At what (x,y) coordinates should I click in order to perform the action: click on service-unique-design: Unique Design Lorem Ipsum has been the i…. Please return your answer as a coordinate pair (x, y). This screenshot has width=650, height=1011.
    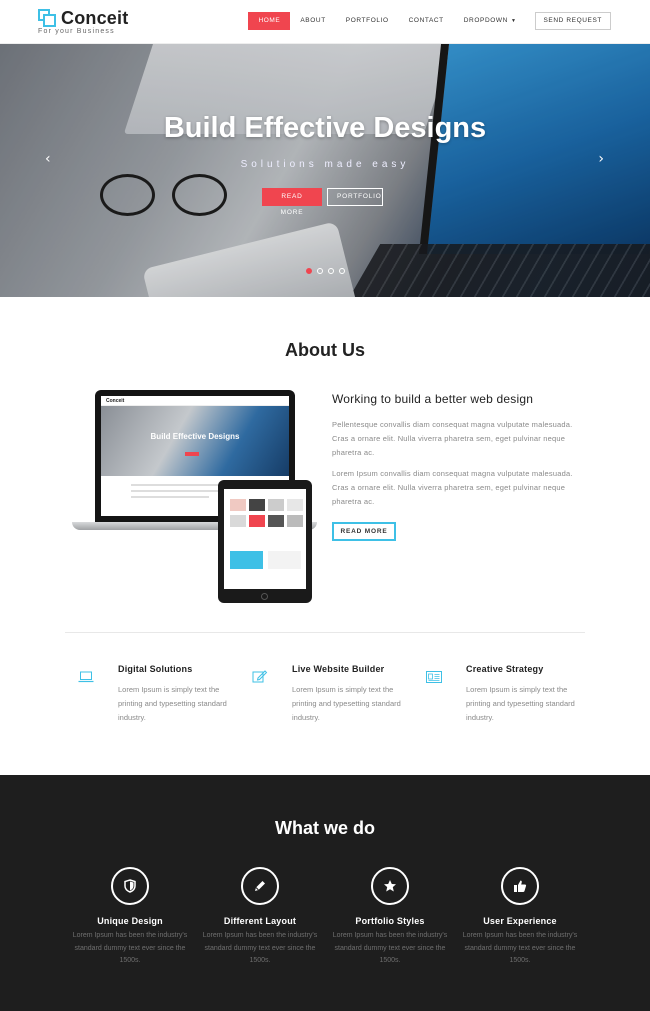
    Looking at the image, I should click on (130, 917).